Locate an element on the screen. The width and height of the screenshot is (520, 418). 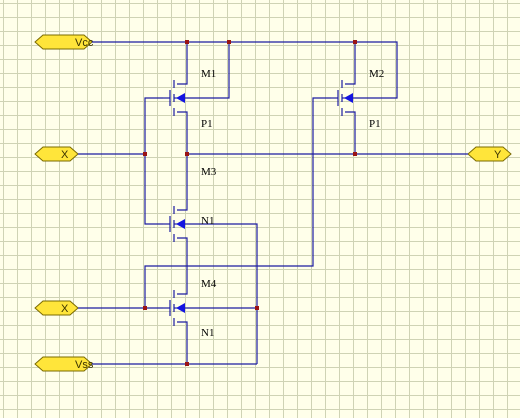
wire-m1-source is located at coordinates (182, 63).